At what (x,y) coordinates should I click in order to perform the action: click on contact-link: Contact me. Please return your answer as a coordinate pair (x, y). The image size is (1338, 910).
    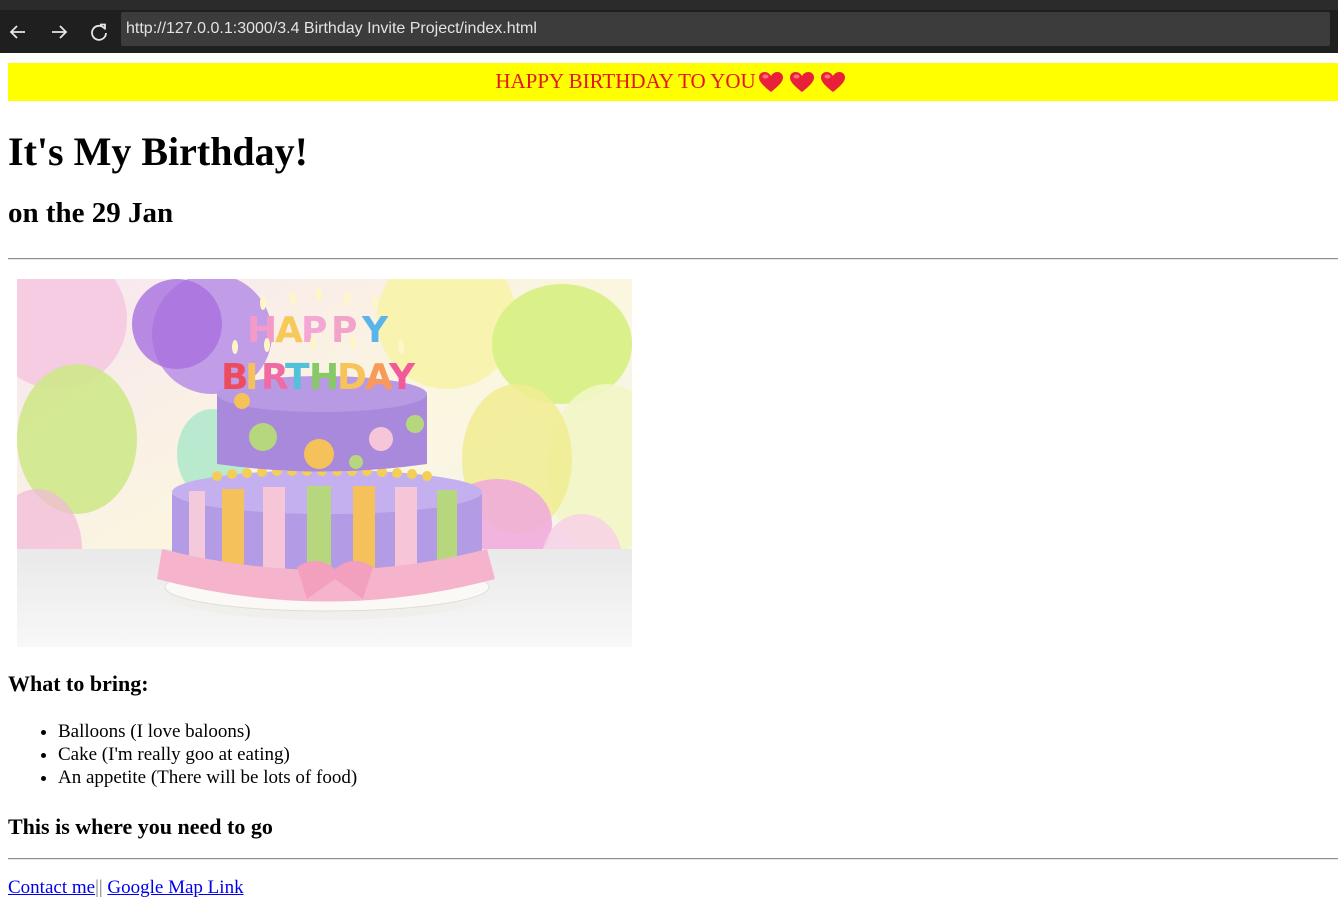
    Looking at the image, I should click on (51, 887).